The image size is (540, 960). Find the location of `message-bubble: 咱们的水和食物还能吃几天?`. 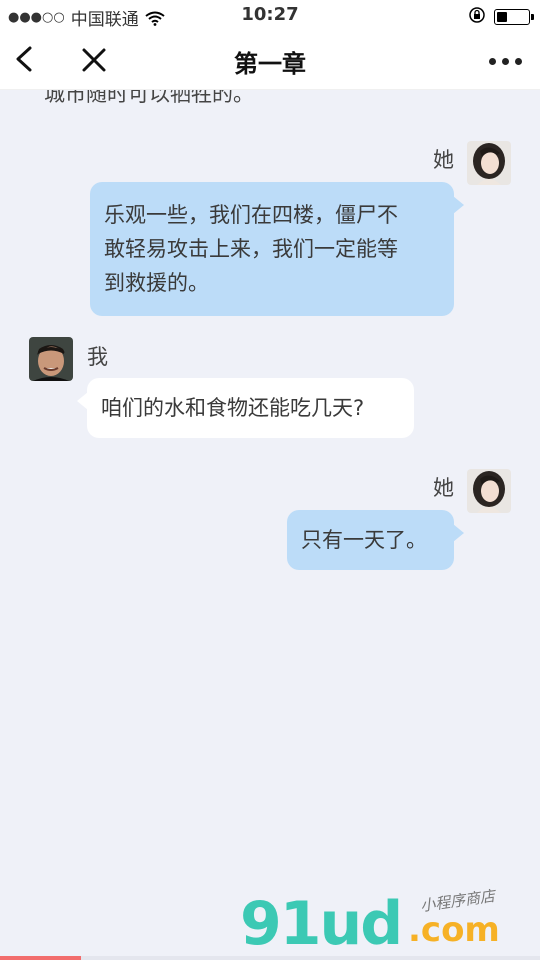

message-bubble: 咱们的水和食物还能吃几天? is located at coordinates (245, 408).